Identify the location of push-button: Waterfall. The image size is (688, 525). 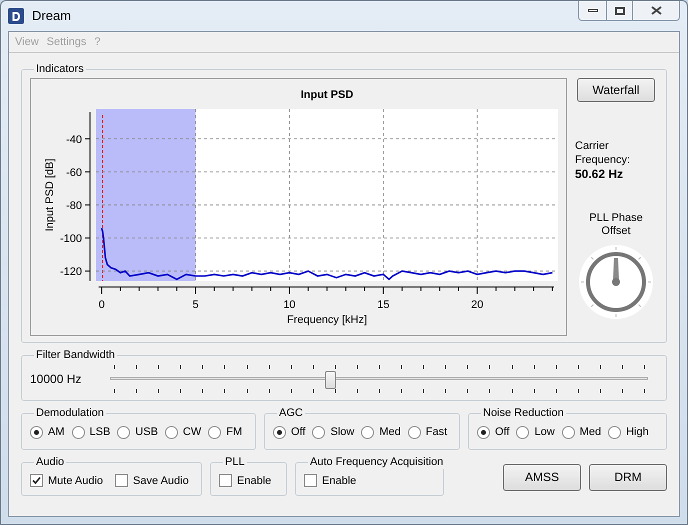
(616, 90).